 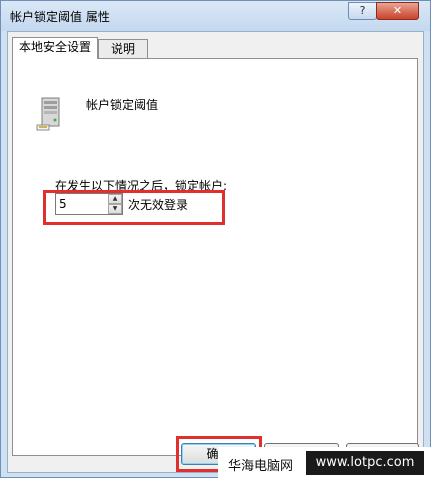 What do you see at coordinates (397, 11) in the screenshot?
I see `close-button: ✕` at bounding box center [397, 11].